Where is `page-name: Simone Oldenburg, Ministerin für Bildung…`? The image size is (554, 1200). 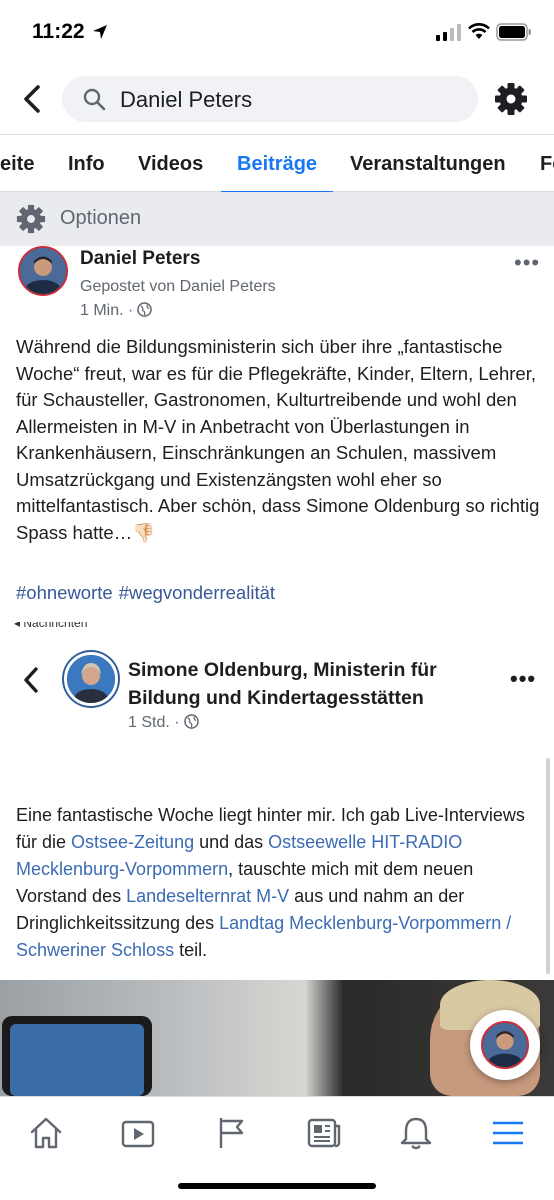 page-name: Simone Oldenburg, Ministerin für Bildung… is located at coordinates (282, 684).